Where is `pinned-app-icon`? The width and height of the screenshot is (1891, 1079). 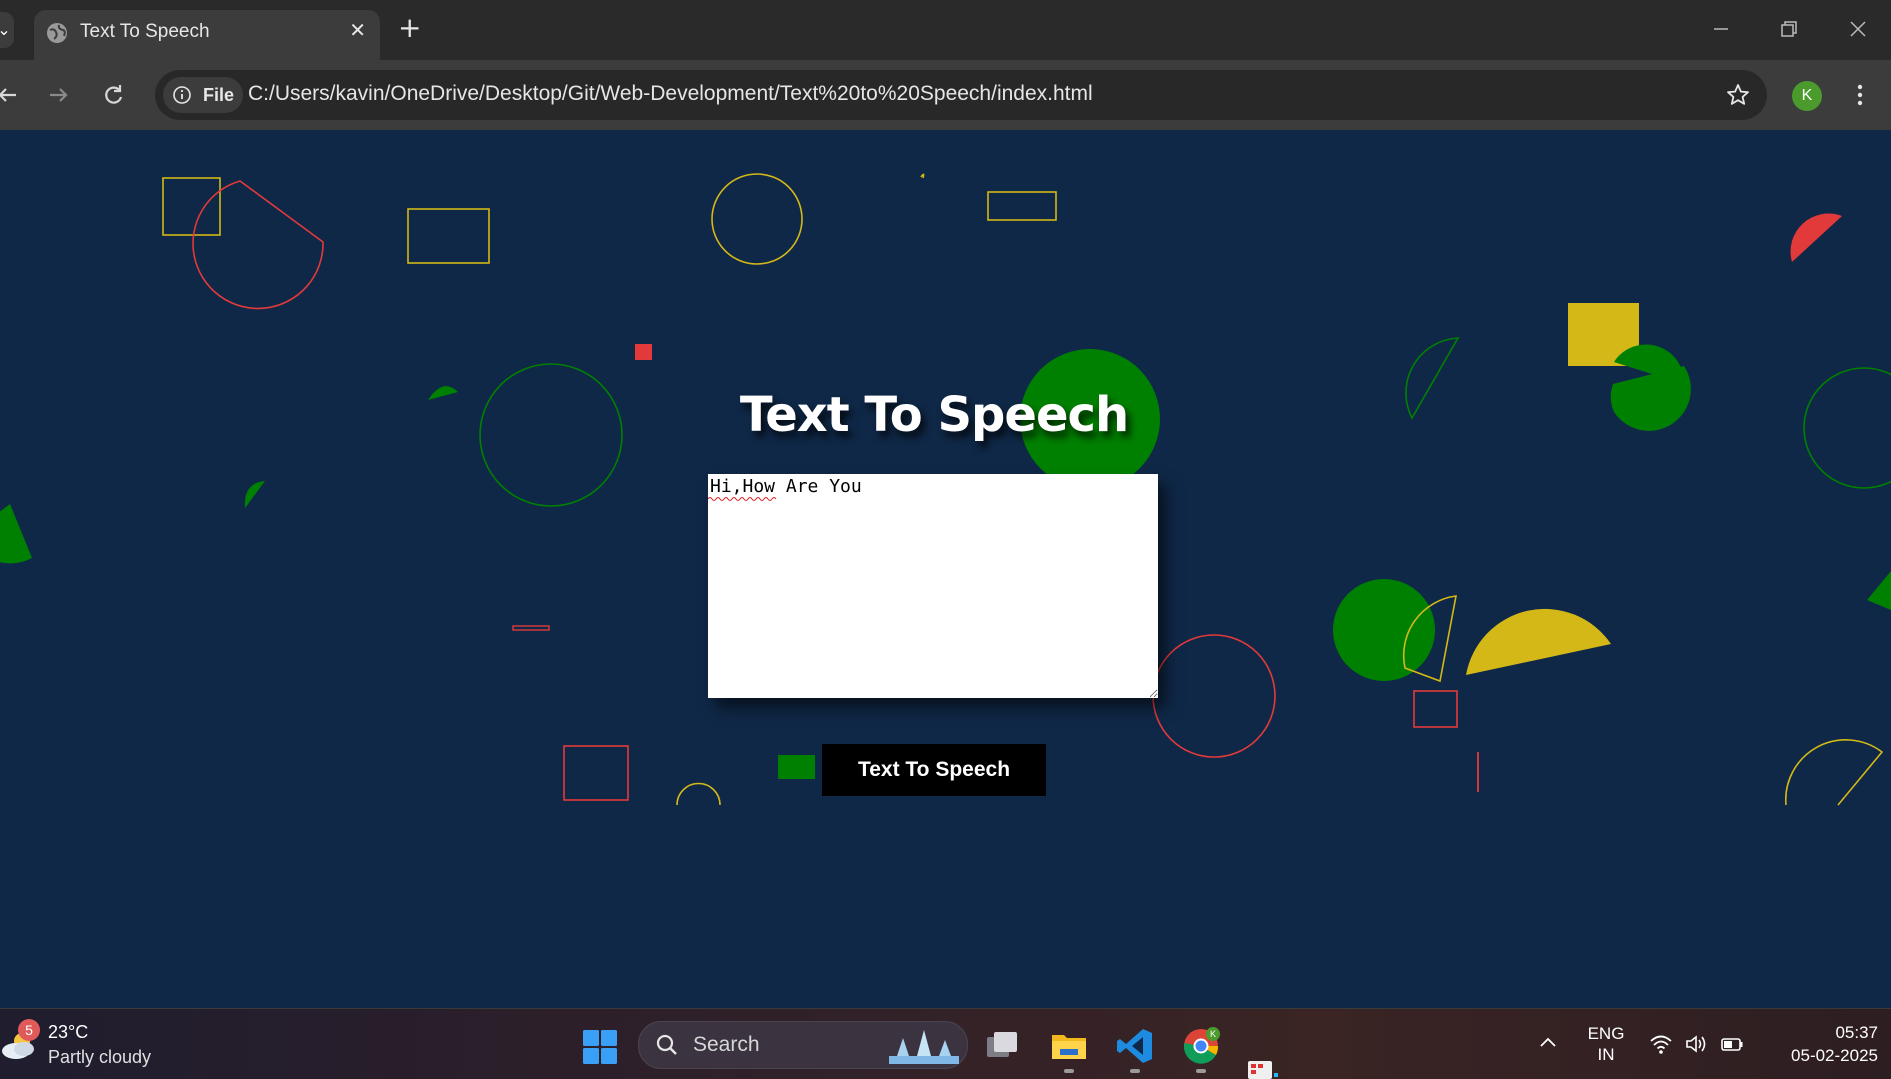
pinned-app-icon is located at coordinates (1263, 1069).